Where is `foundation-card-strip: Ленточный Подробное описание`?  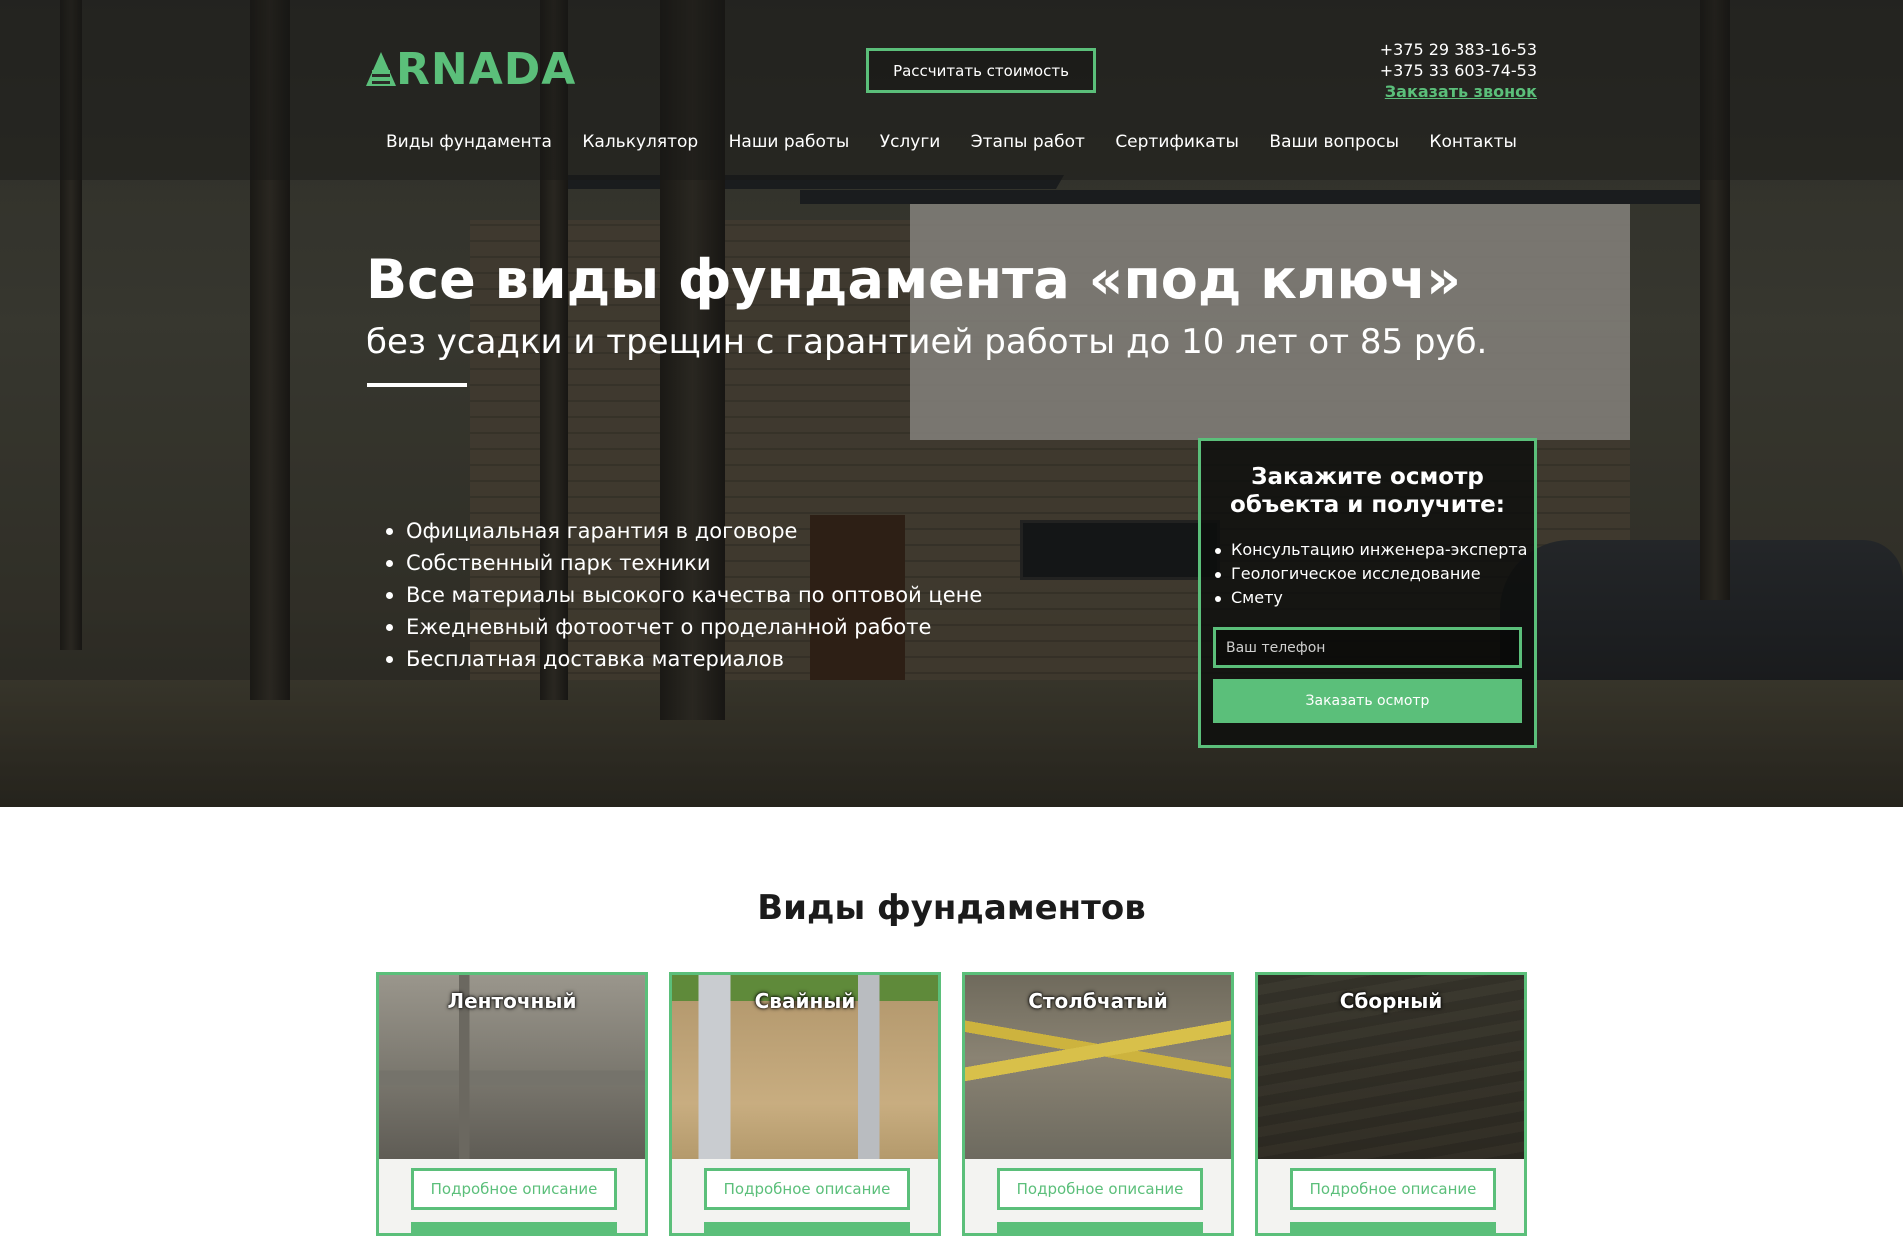
foundation-card-strip: Ленточный Подробное описание is located at coordinates (512, 1104).